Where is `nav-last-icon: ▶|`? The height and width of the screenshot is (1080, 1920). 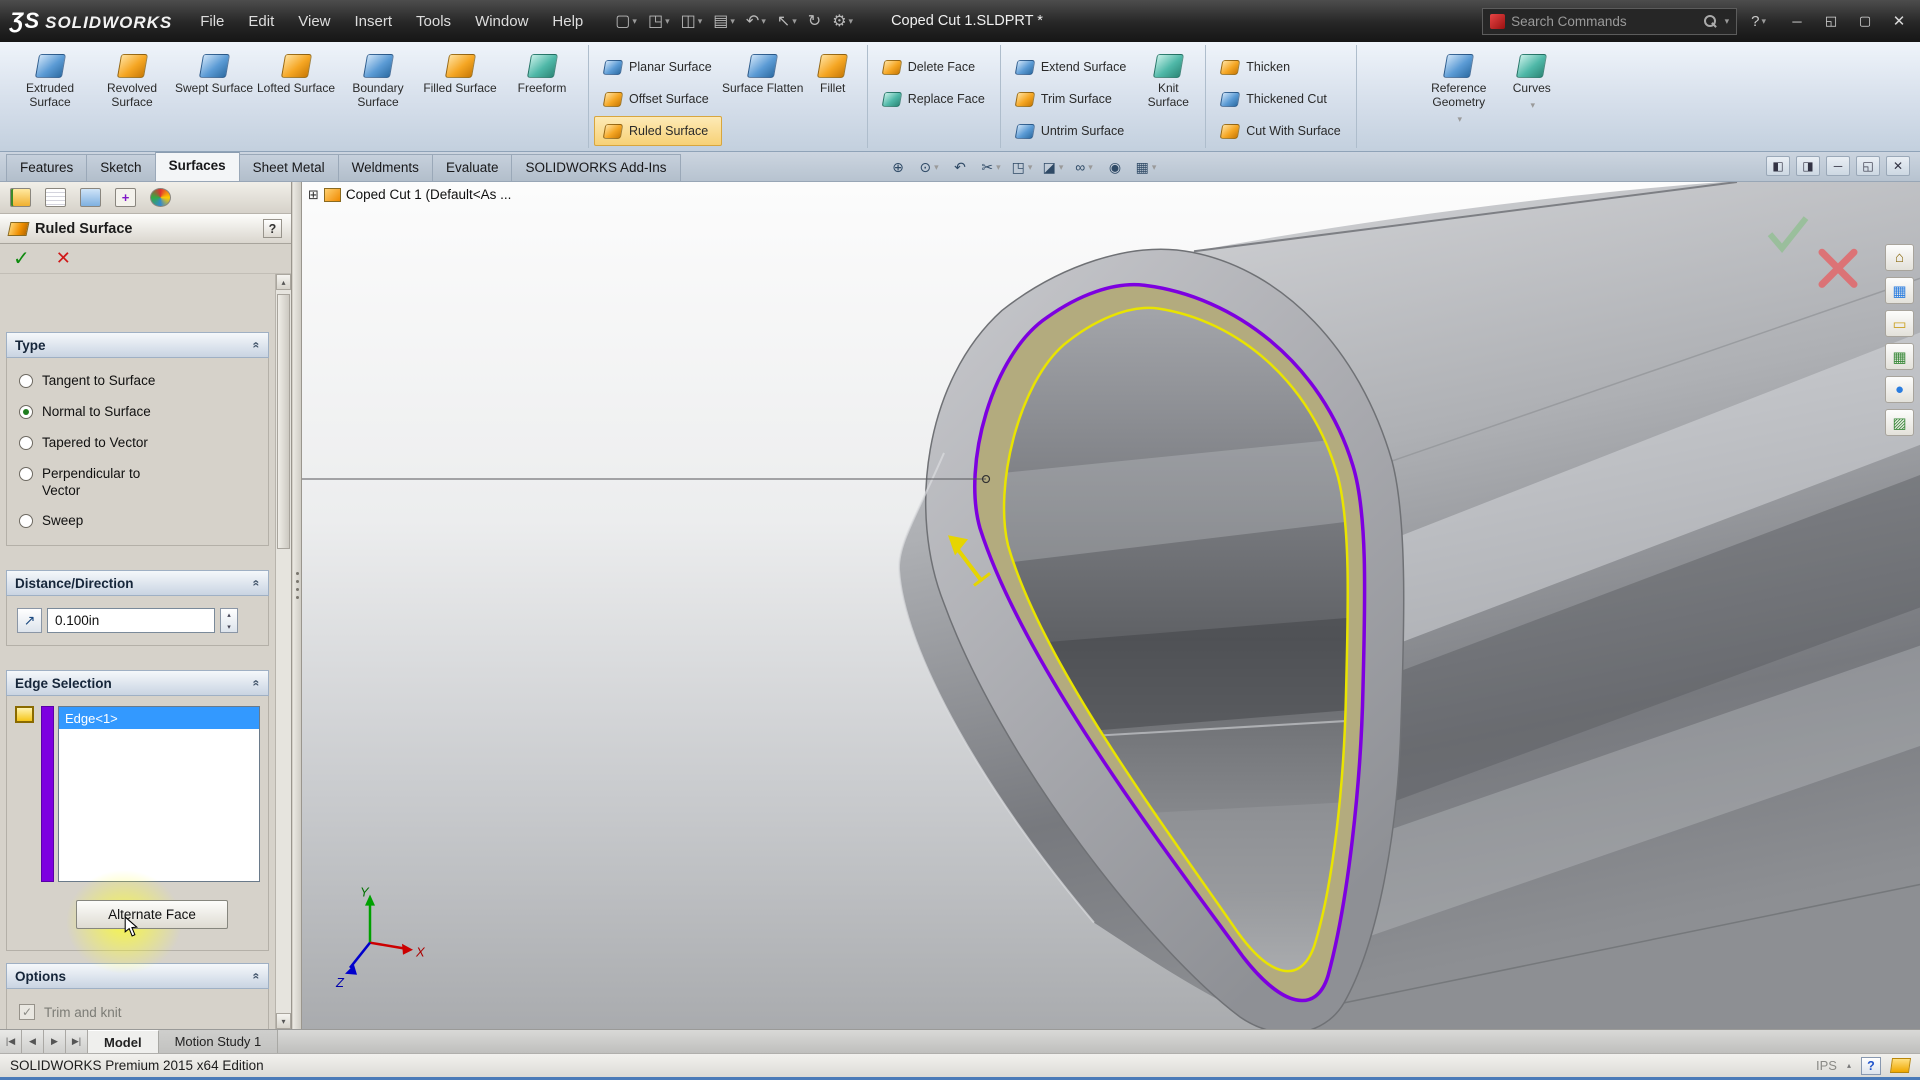
nav-last-icon: ▶| is located at coordinates (77, 1041).